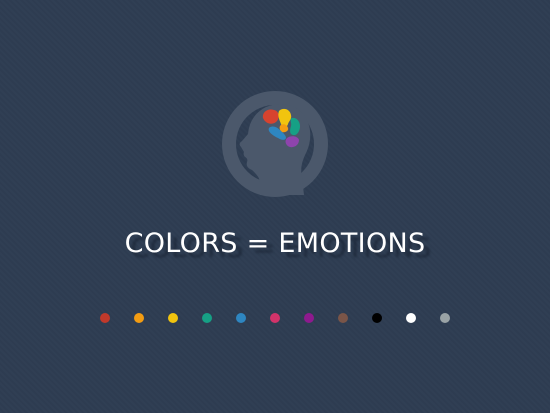 Image resolution: width=550 pixels, height=413 pixels. Describe the element at coordinates (411, 318) in the screenshot. I see `color-dot-white` at that location.